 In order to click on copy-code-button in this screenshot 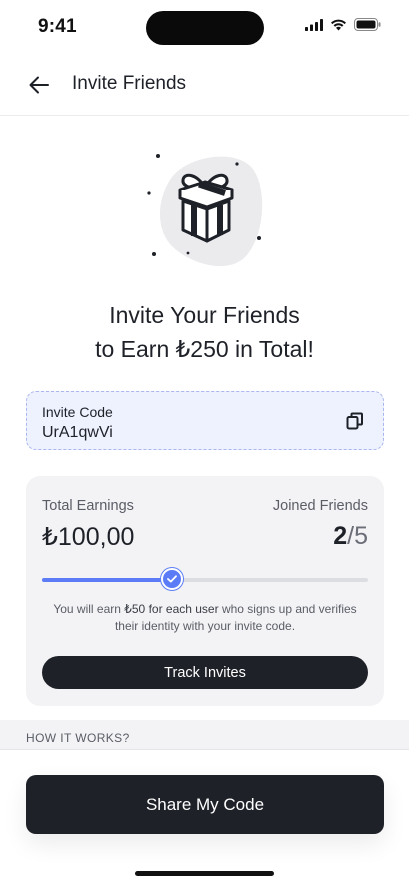, I will do `click(355, 421)`.